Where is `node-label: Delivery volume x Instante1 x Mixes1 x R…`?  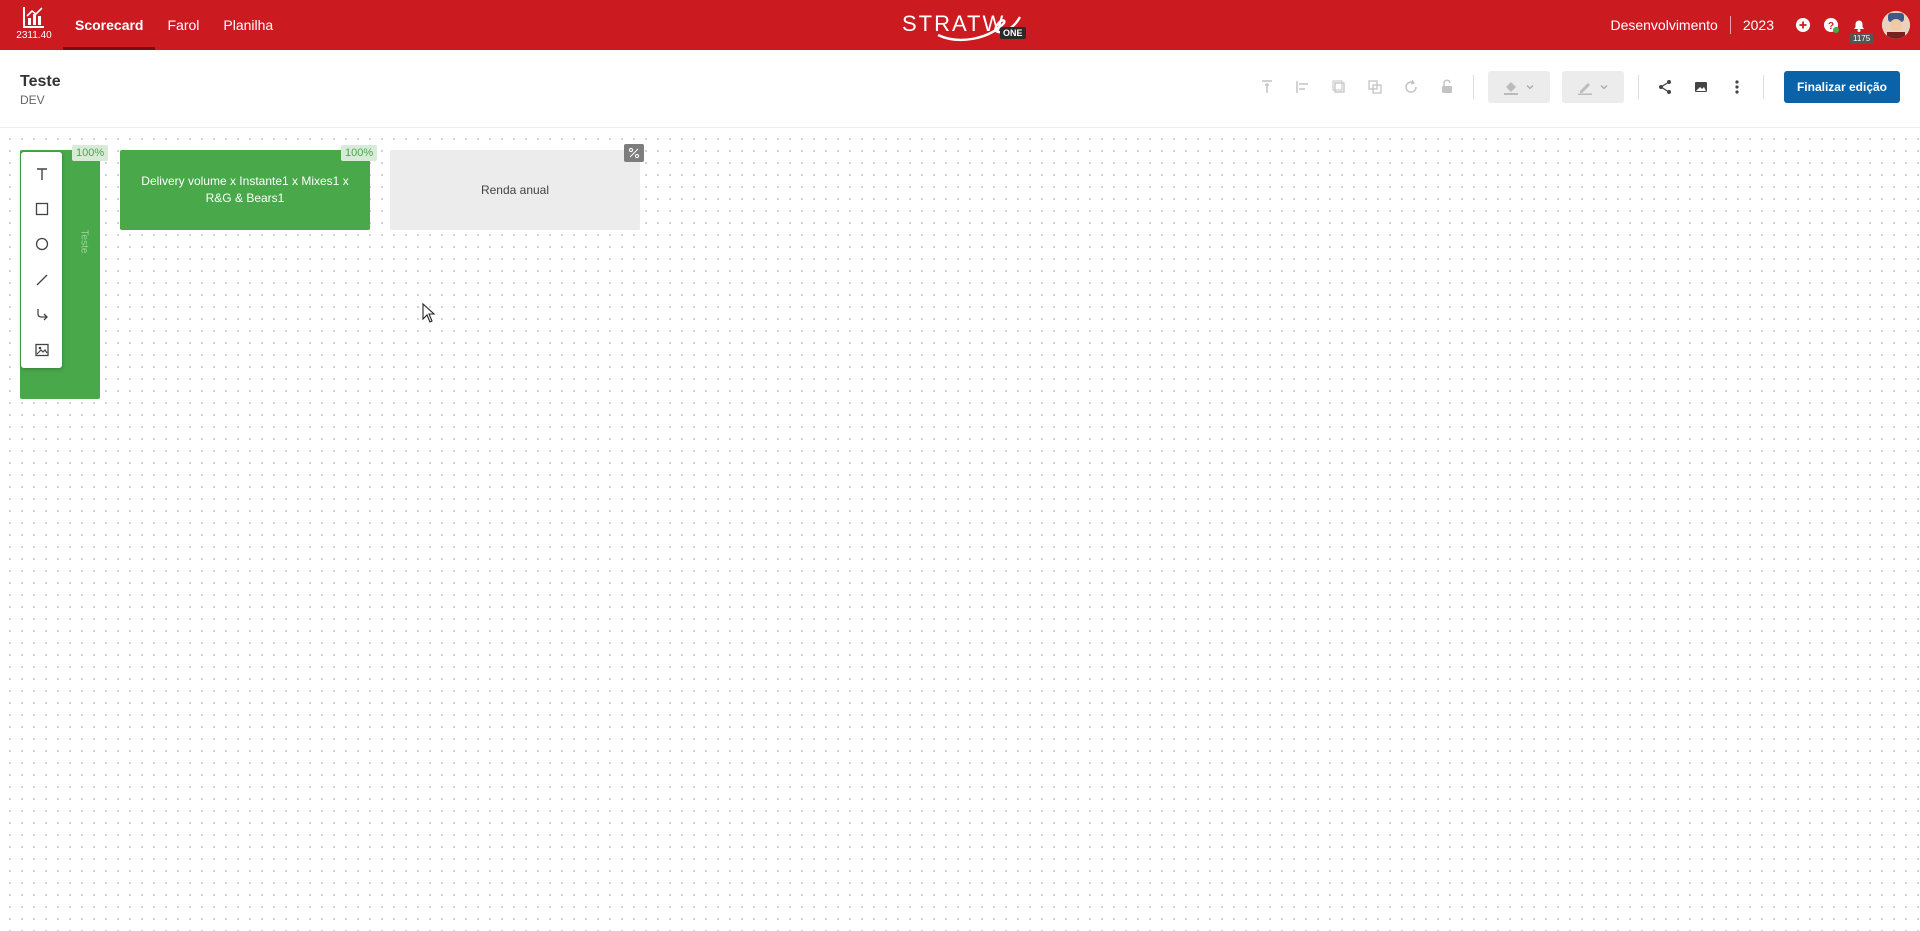 node-label: Delivery volume x Instante1 x Mixes1 x R… is located at coordinates (245, 189).